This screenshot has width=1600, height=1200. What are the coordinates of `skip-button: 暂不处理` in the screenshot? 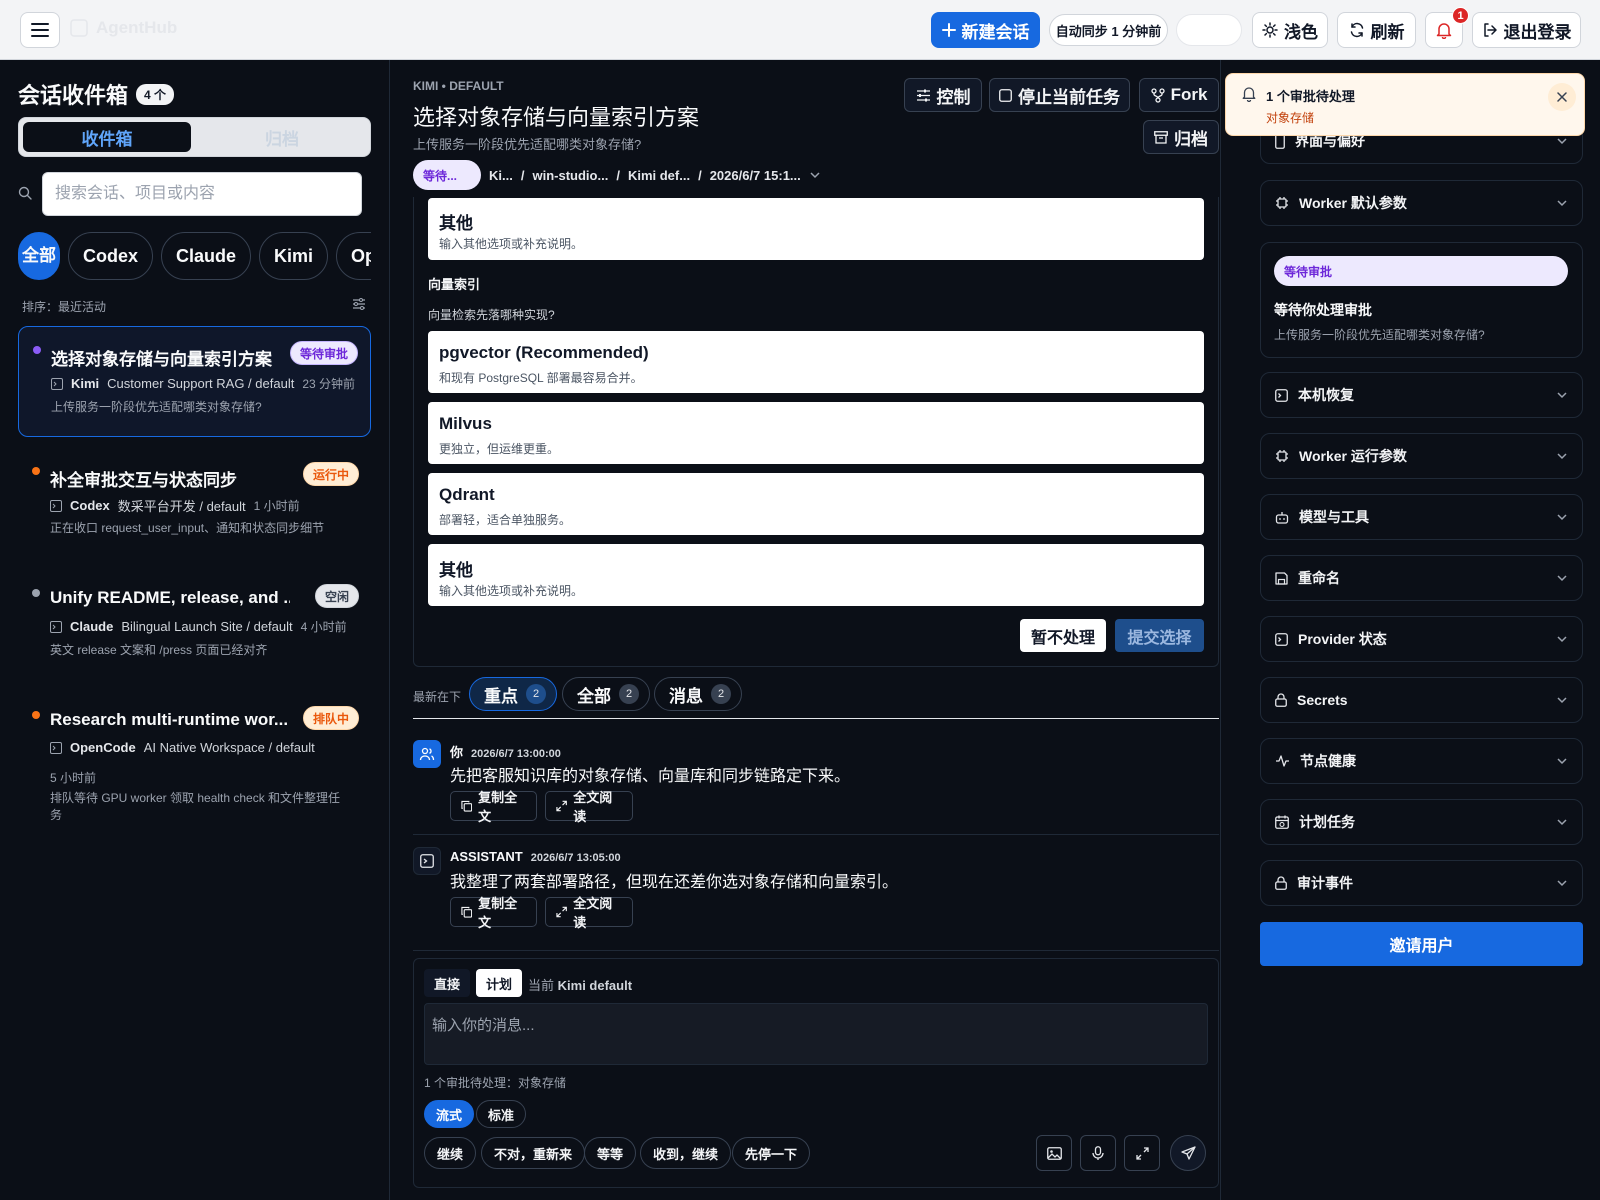 It's located at (1063, 635).